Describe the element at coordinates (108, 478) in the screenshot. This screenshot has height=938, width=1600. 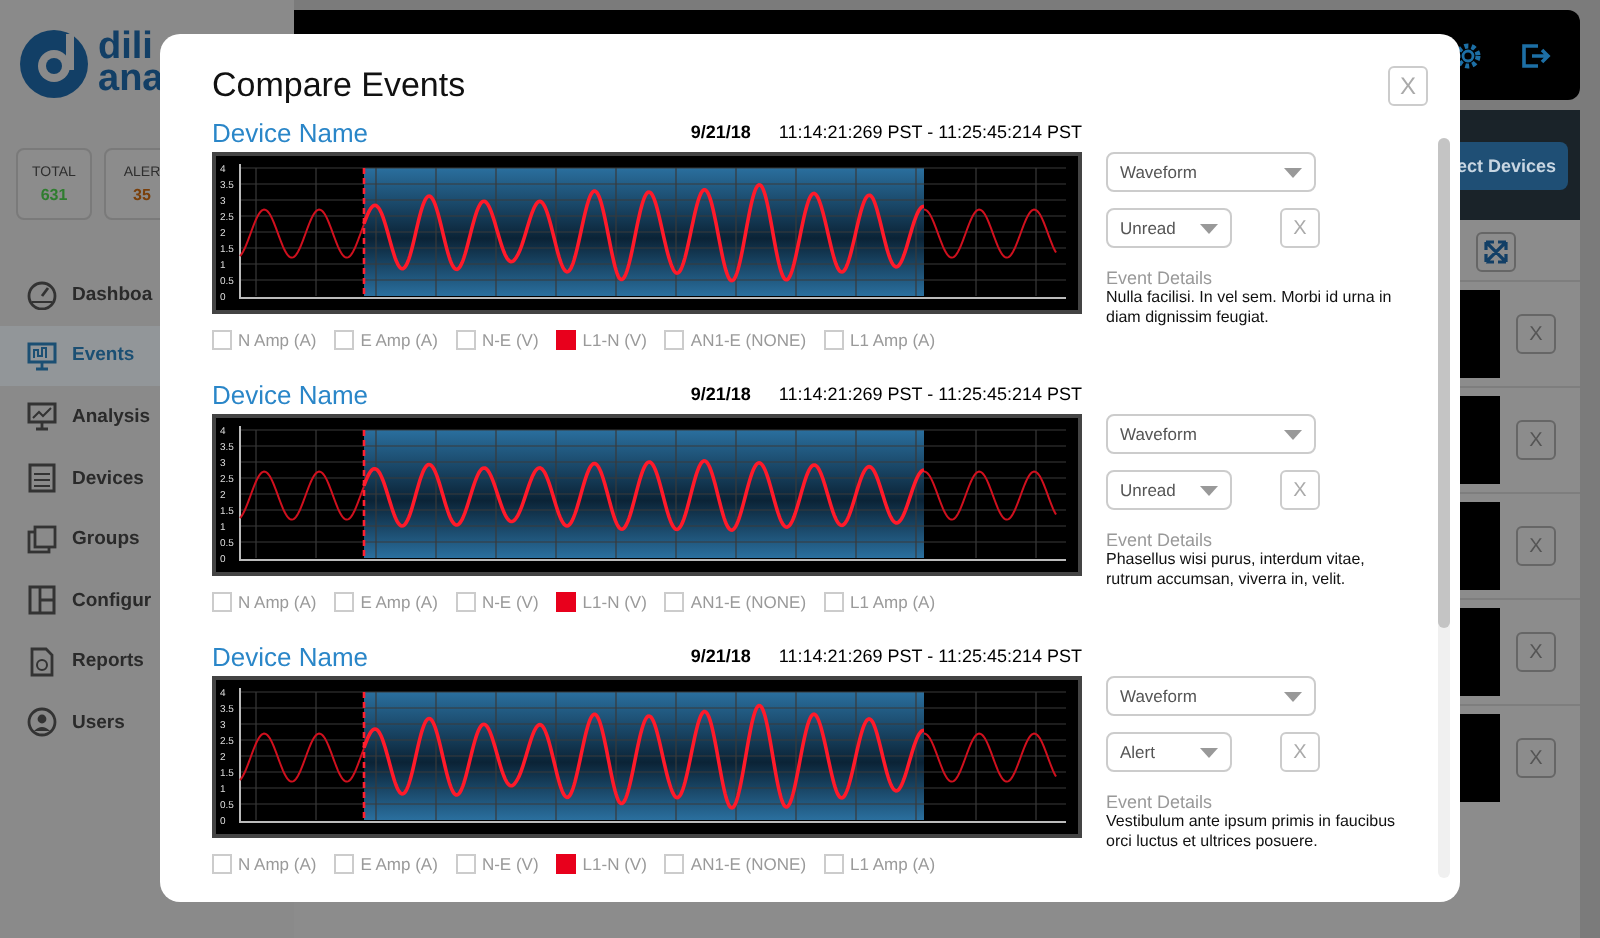
I see `nav-label: Devices` at that location.